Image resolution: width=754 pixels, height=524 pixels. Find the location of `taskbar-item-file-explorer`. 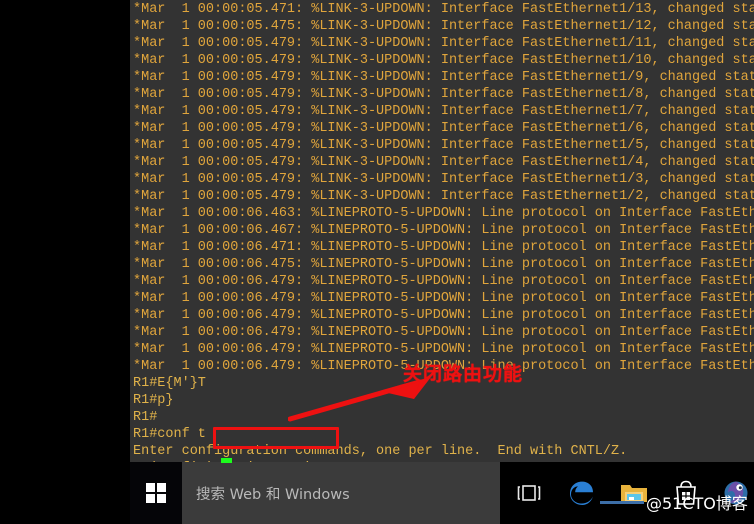

taskbar-item-file-explorer is located at coordinates (634, 493).